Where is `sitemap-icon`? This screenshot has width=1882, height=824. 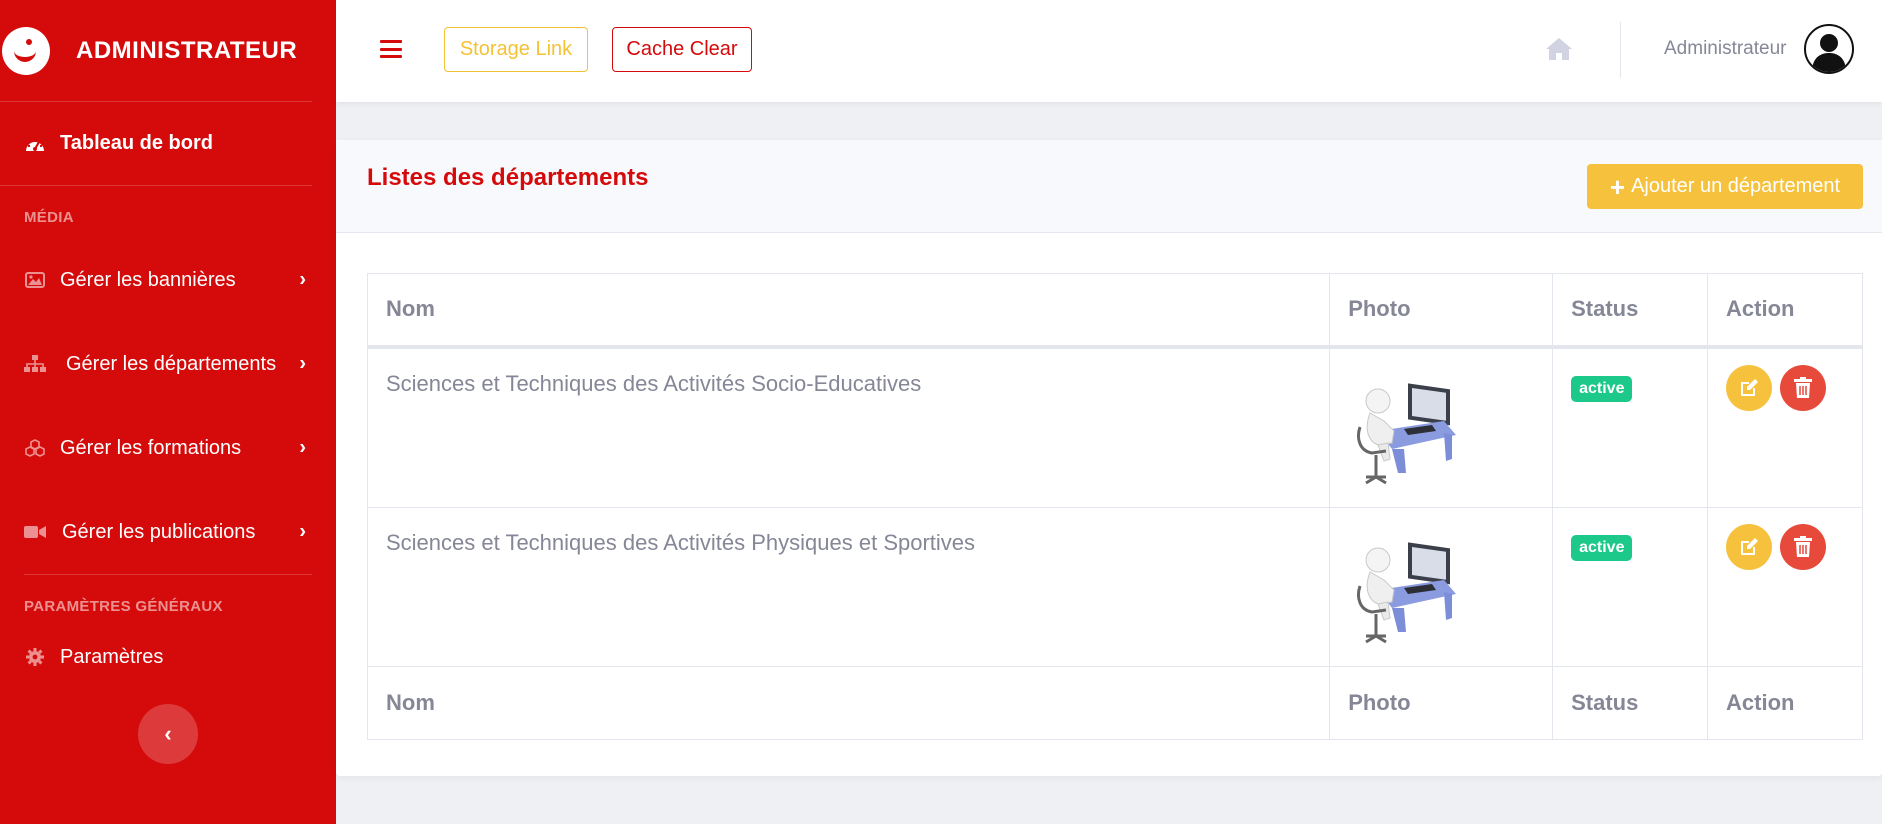 sitemap-icon is located at coordinates (35, 364).